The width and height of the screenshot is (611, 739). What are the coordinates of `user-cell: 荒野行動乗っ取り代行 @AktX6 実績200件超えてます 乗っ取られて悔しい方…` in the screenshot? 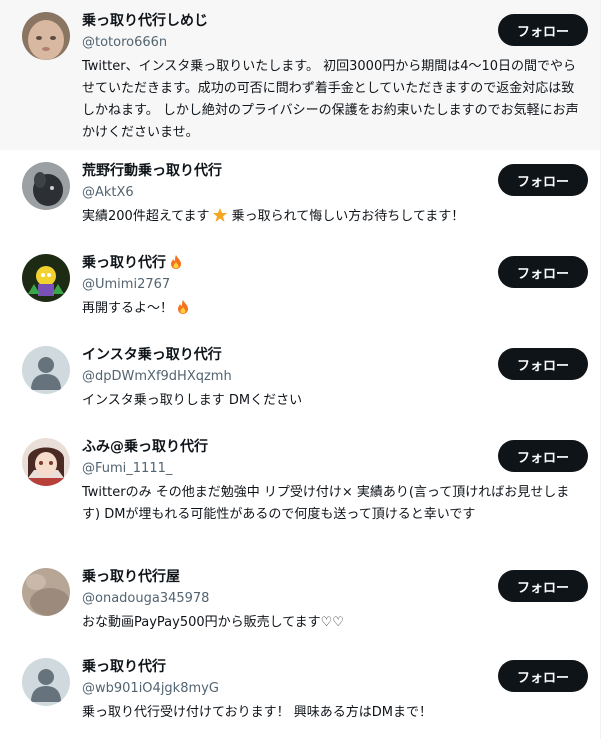 It's located at (300, 196).